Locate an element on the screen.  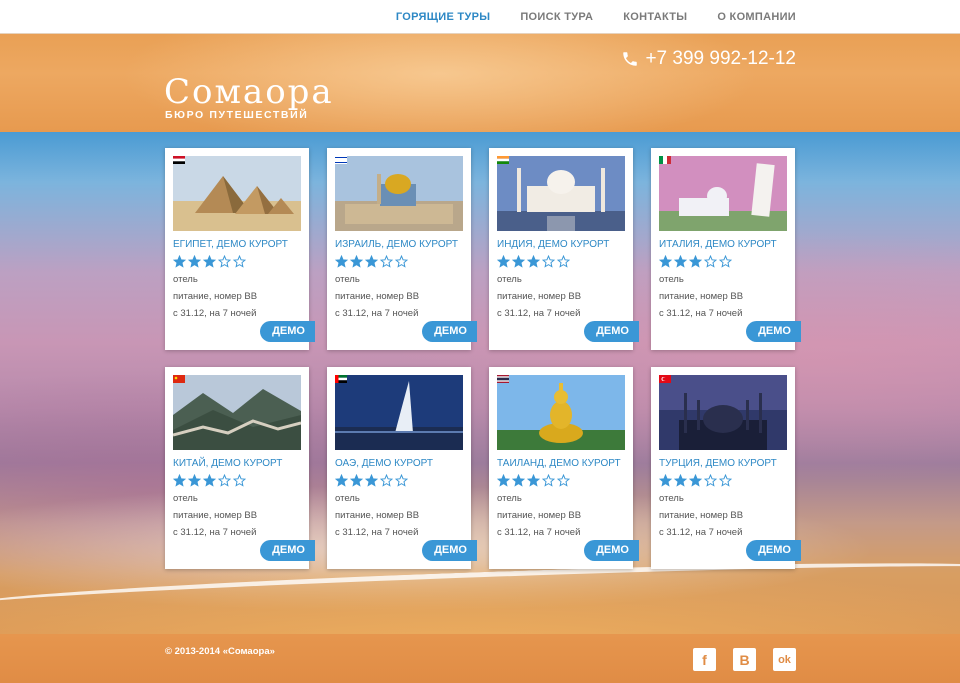
phone-text: +7 399 992-12-12 is located at coordinates (720, 58).